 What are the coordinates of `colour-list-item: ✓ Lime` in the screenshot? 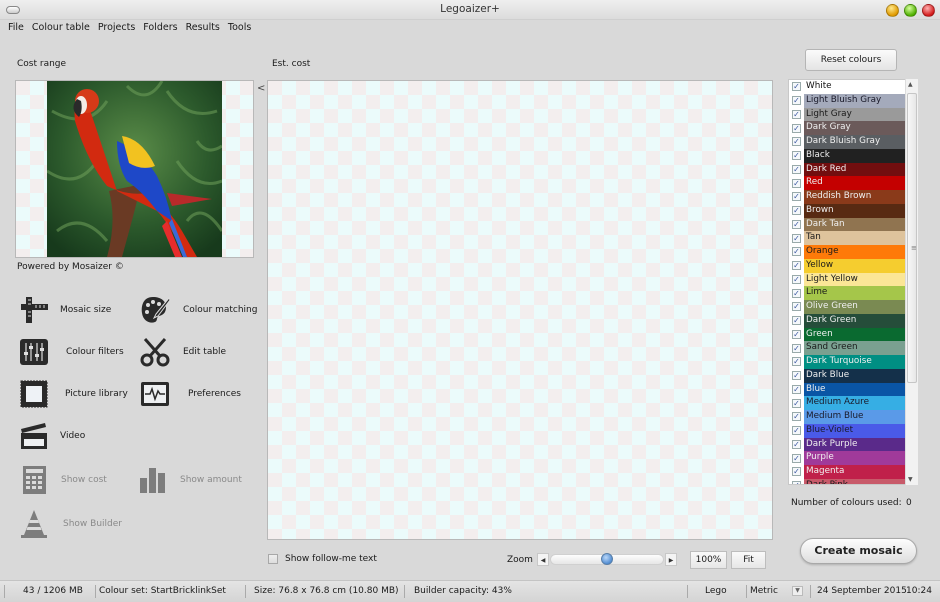 It's located at (853, 293).